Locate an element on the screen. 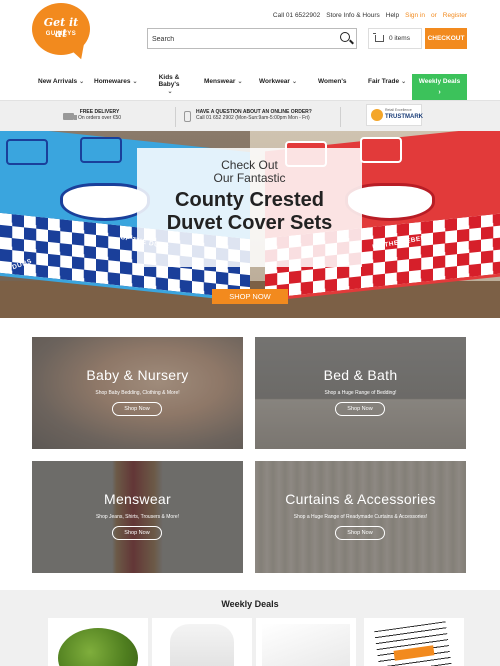 Image resolution: width=500 pixels, height=666 pixels. hero-heading: County Crested Duvet Cover Sets is located at coordinates (249, 212).